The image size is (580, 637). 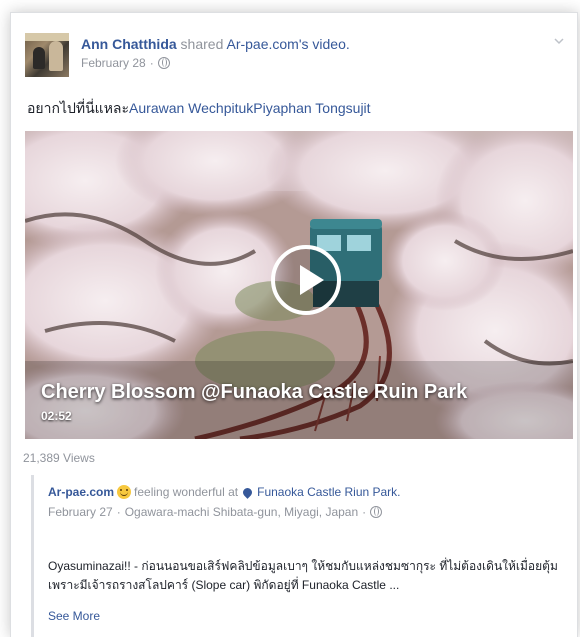 I want to click on feeling-text: feeling wonderful at, so click(x=186, y=492).